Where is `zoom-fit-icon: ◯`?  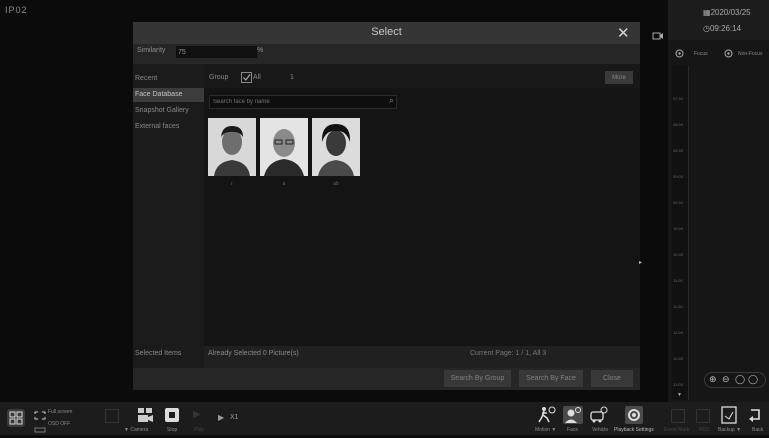 zoom-fit-icon: ◯ is located at coordinates (740, 379).